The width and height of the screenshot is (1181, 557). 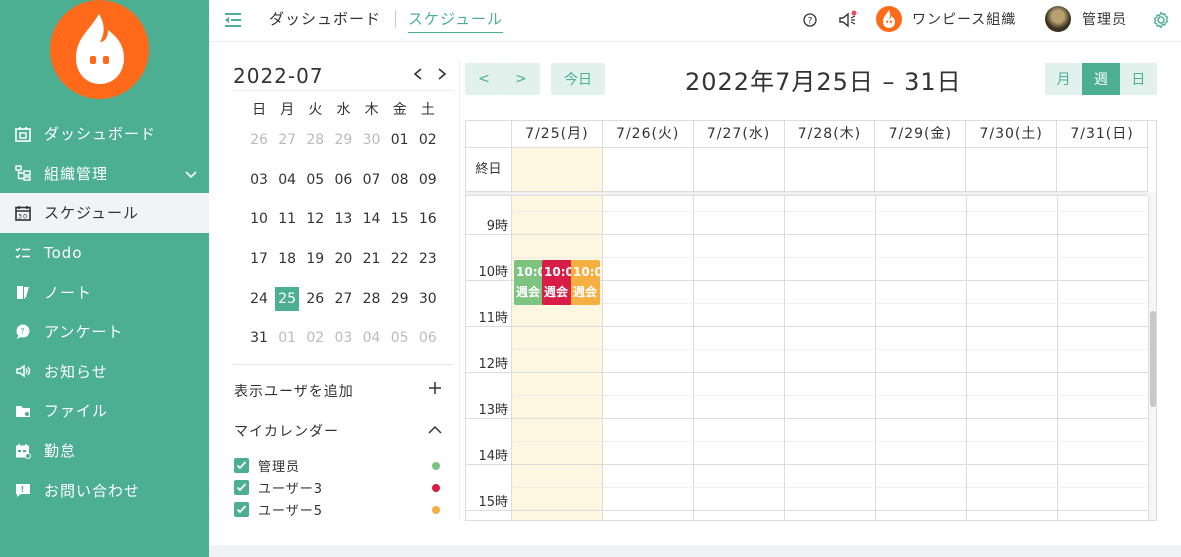 What do you see at coordinates (104, 292) in the screenshot?
I see `sidebar-item-note: ノート` at bounding box center [104, 292].